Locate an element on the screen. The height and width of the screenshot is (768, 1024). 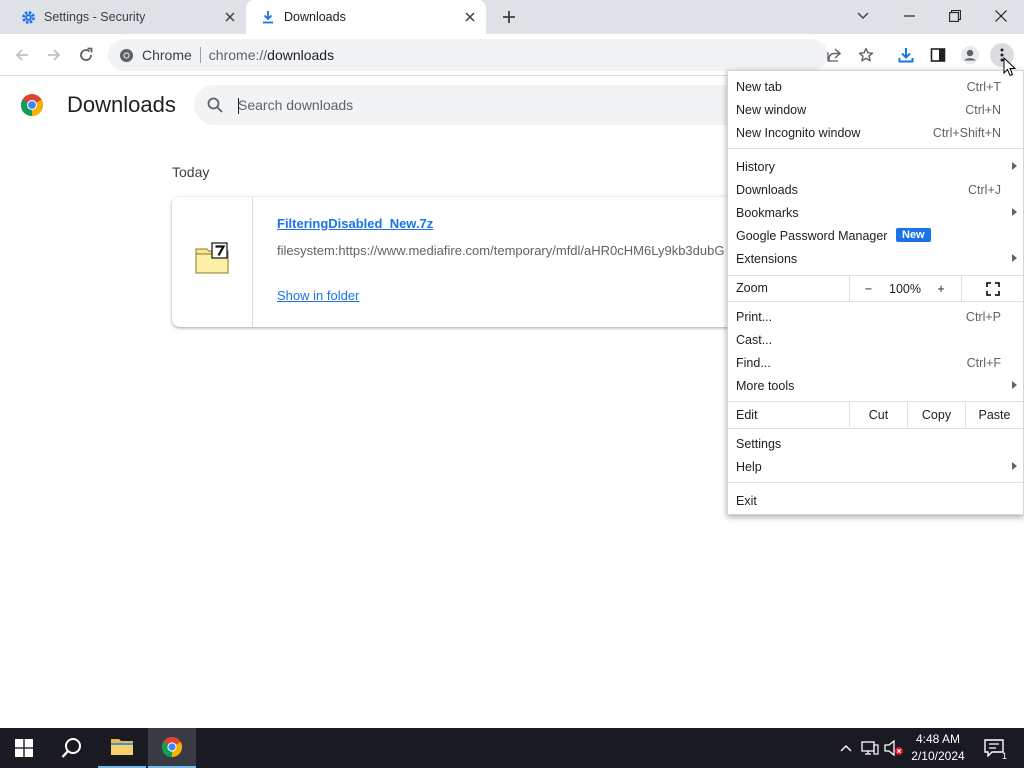
paste-label: Paste is located at coordinates (994, 414).